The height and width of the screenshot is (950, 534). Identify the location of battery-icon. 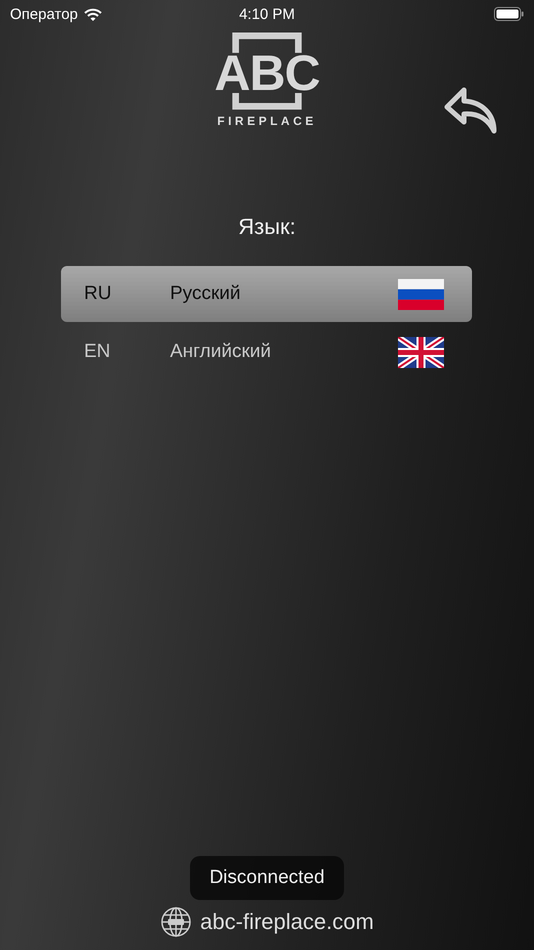
(509, 14).